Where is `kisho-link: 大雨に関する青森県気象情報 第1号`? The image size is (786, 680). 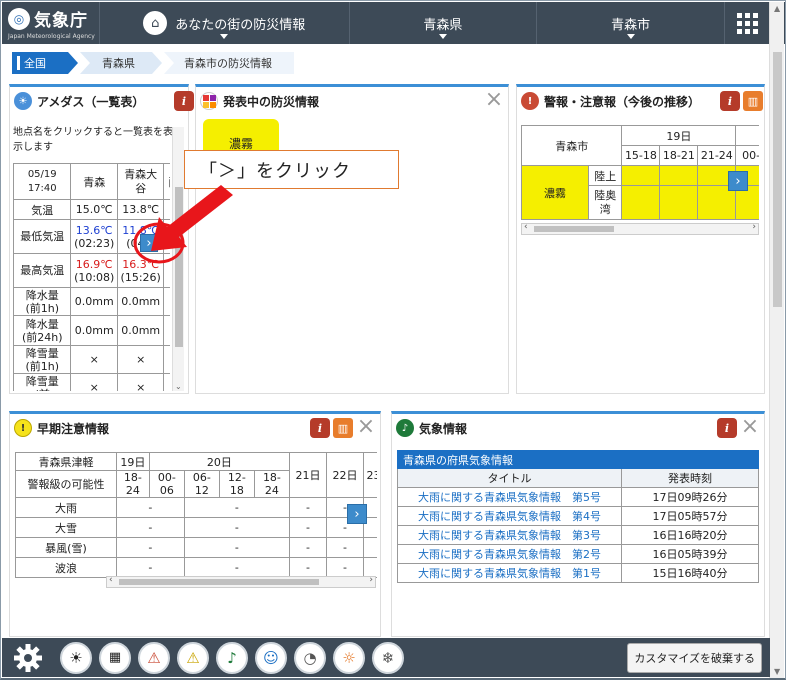 kisho-link: 大雨に関する青森県気象情報 第1号 is located at coordinates (509, 573).